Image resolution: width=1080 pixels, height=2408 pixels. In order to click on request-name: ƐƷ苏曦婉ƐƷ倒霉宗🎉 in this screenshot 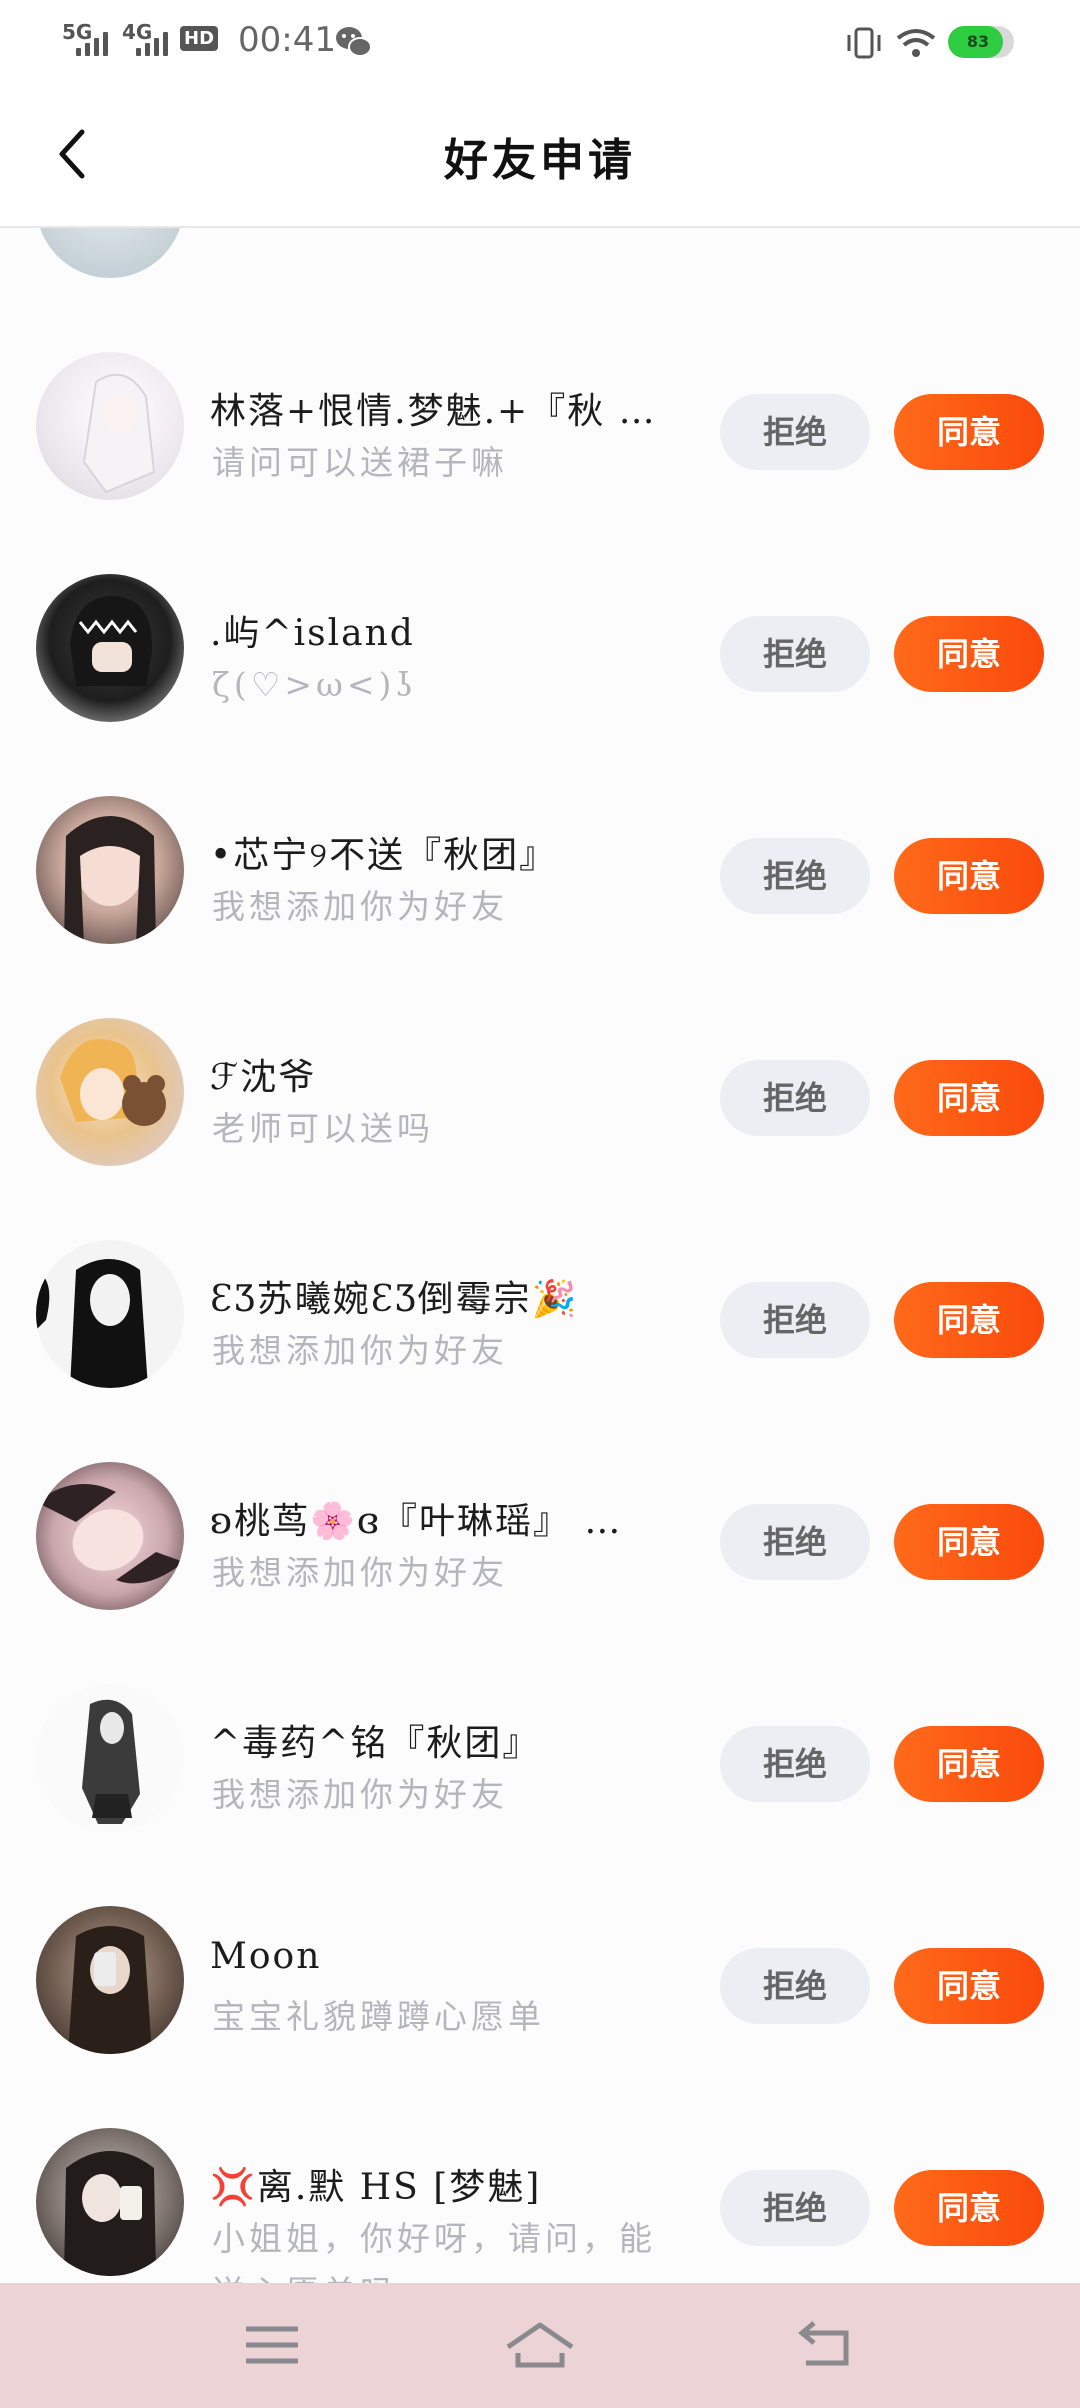, I will do `click(394, 1299)`.